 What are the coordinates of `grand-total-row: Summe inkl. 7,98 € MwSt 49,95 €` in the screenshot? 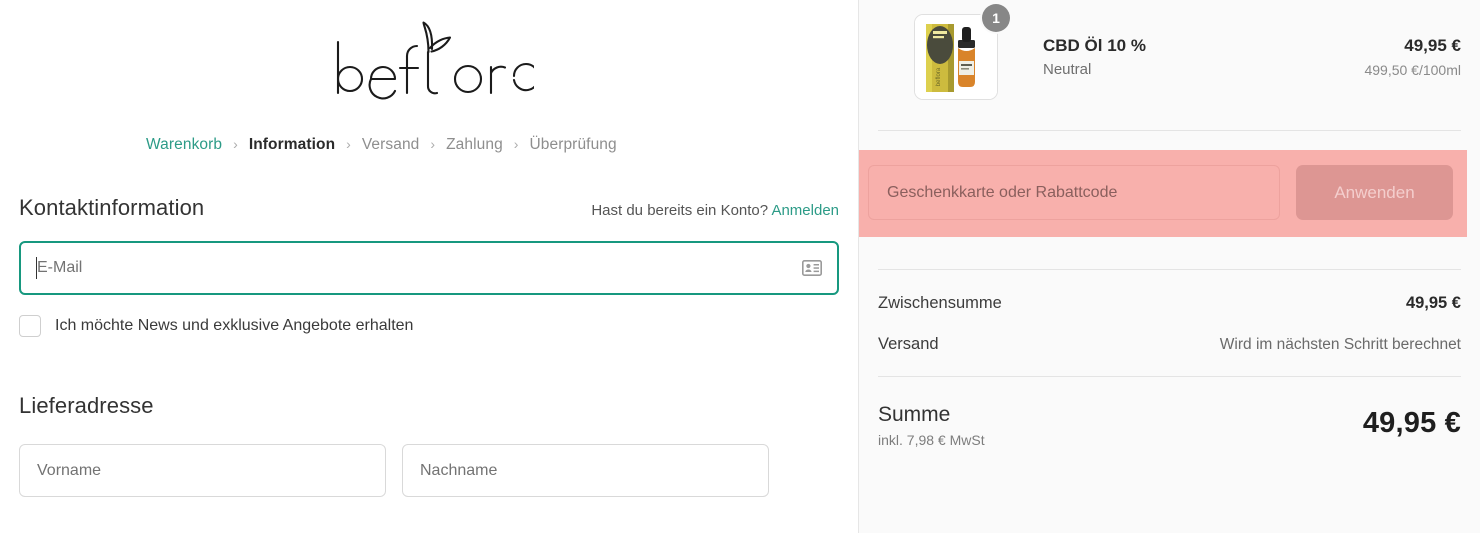 It's located at (1169, 425).